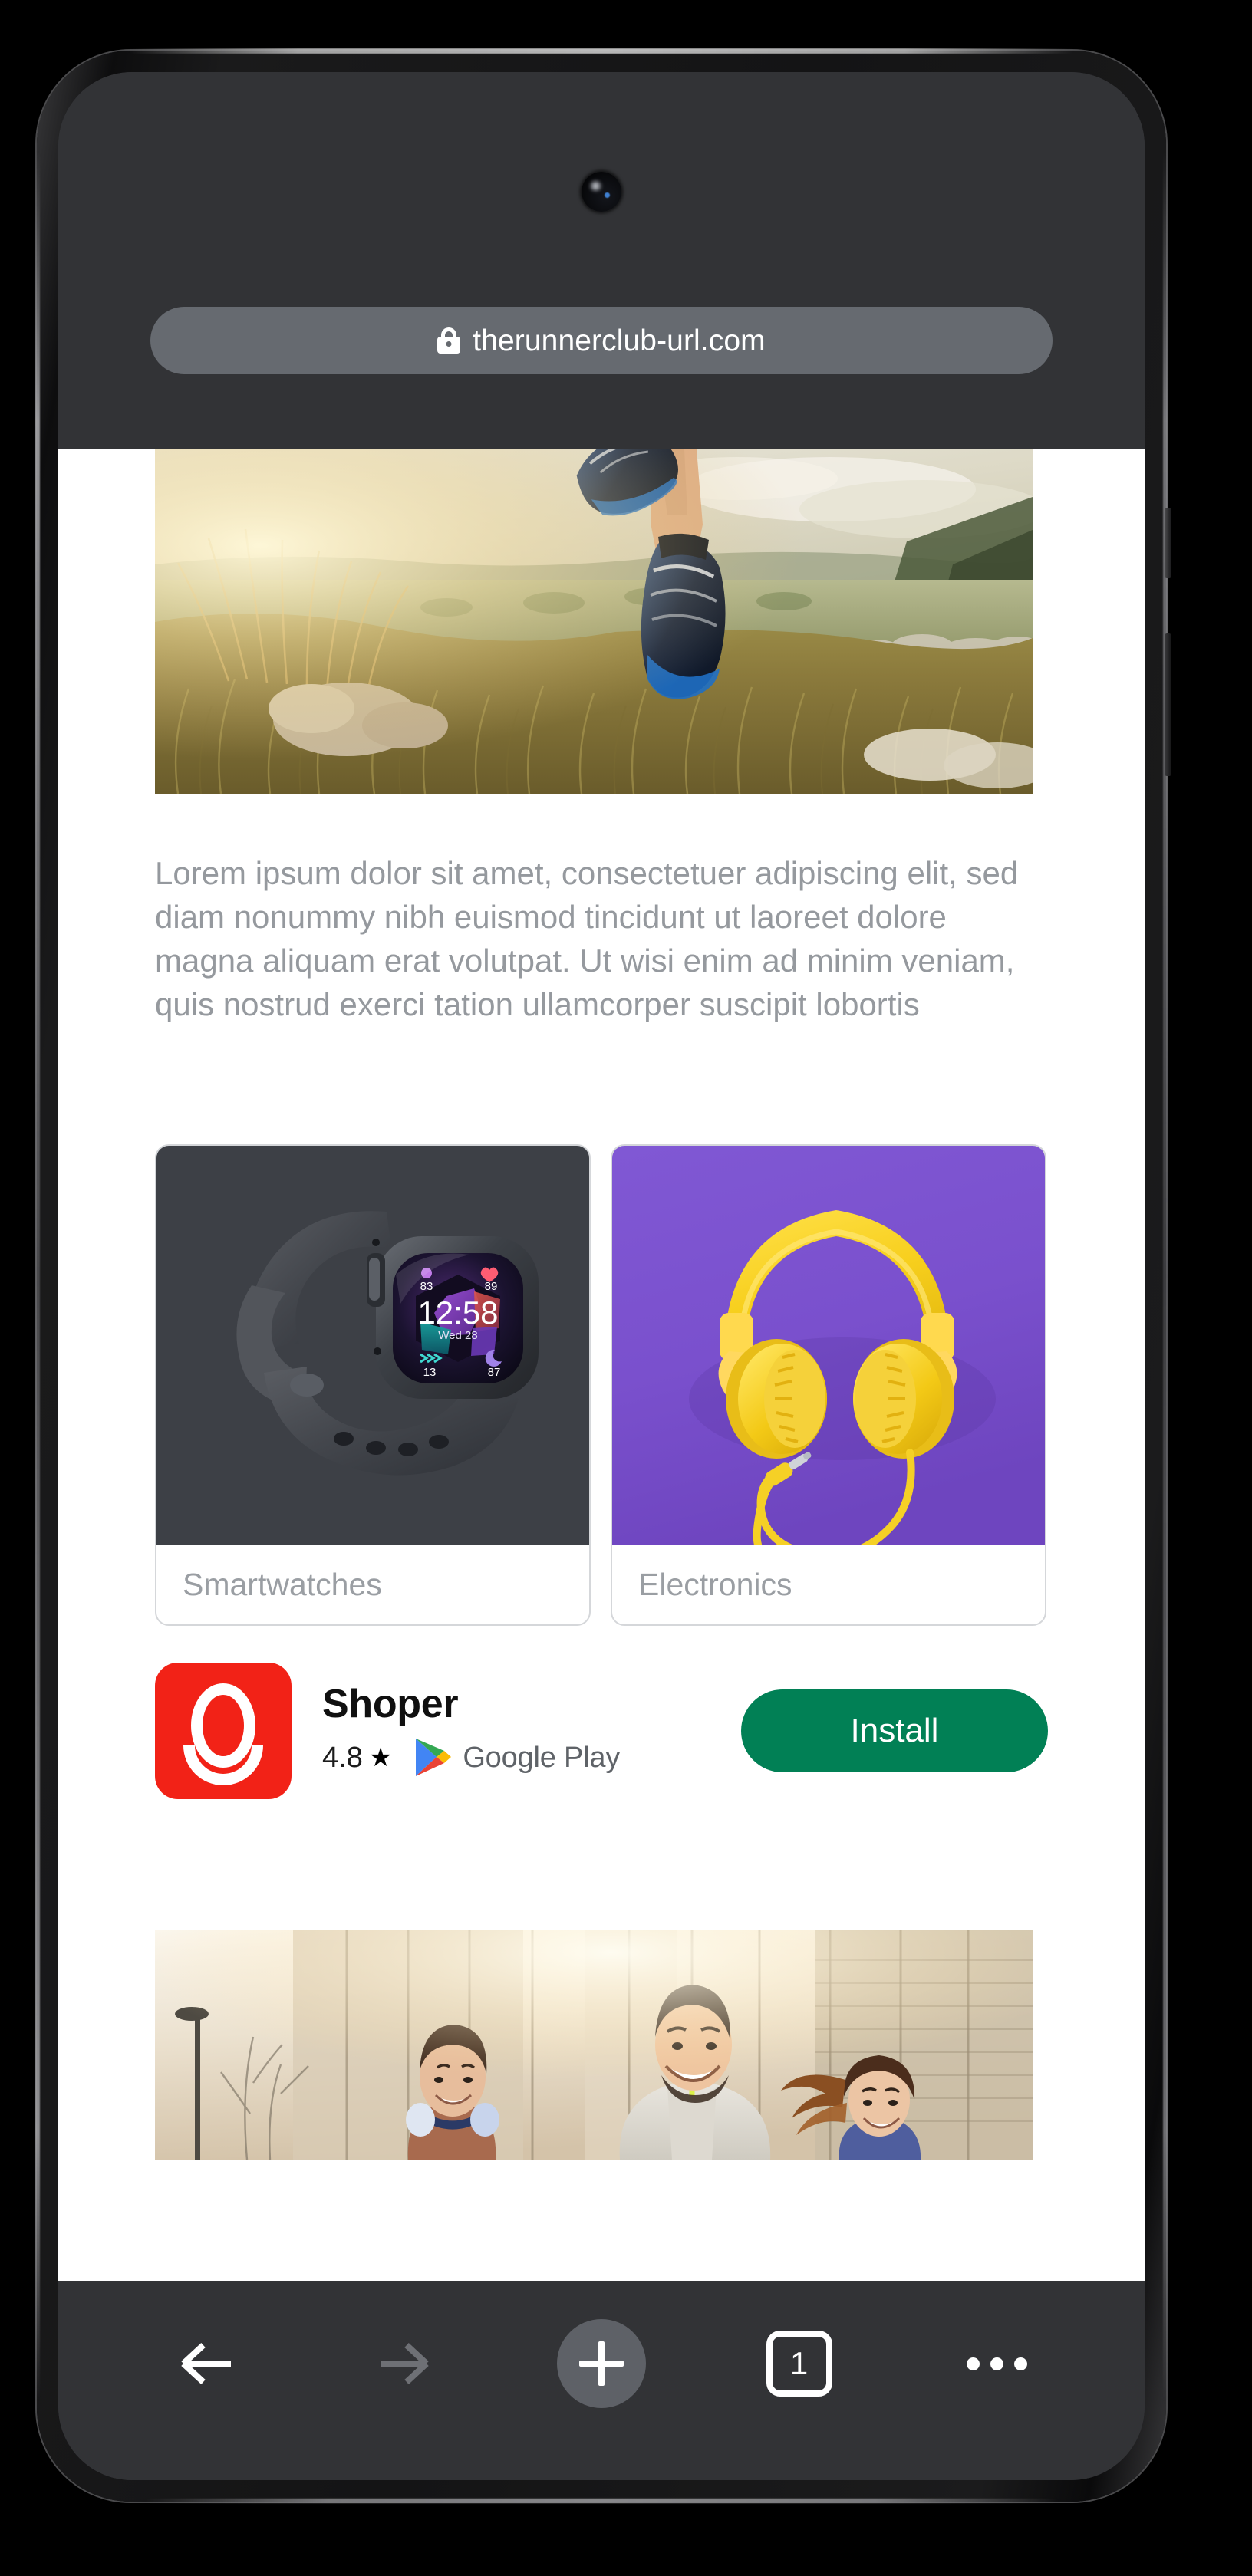 The height and width of the screenshot is (2576, 1252). What do you see at coordinates (449, 340) in the screenshot?
I see `lock-icon` at bounding box center [449, 340].